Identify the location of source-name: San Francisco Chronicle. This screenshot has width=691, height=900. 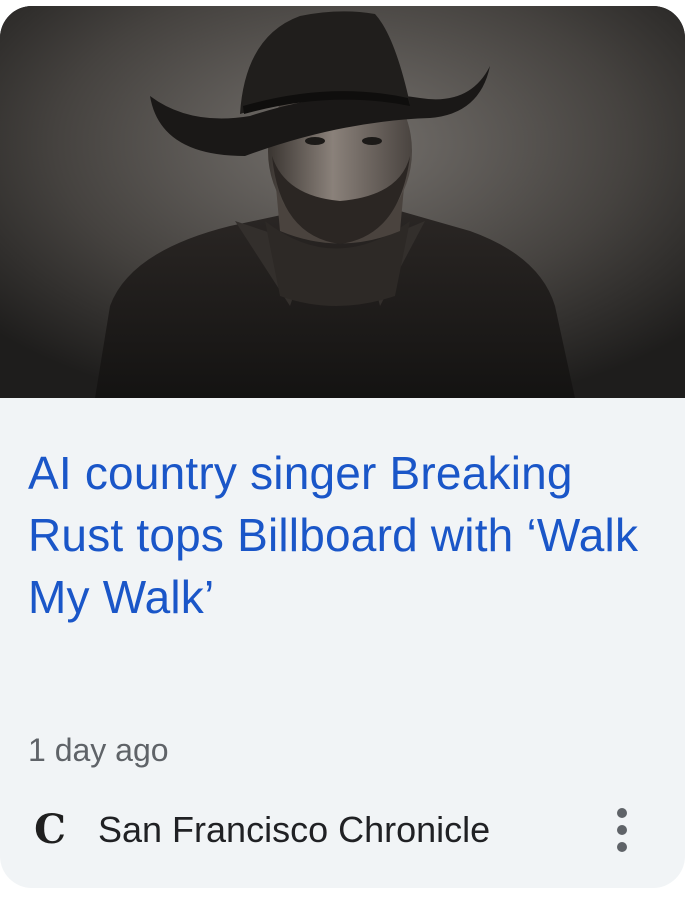
(294, 830).